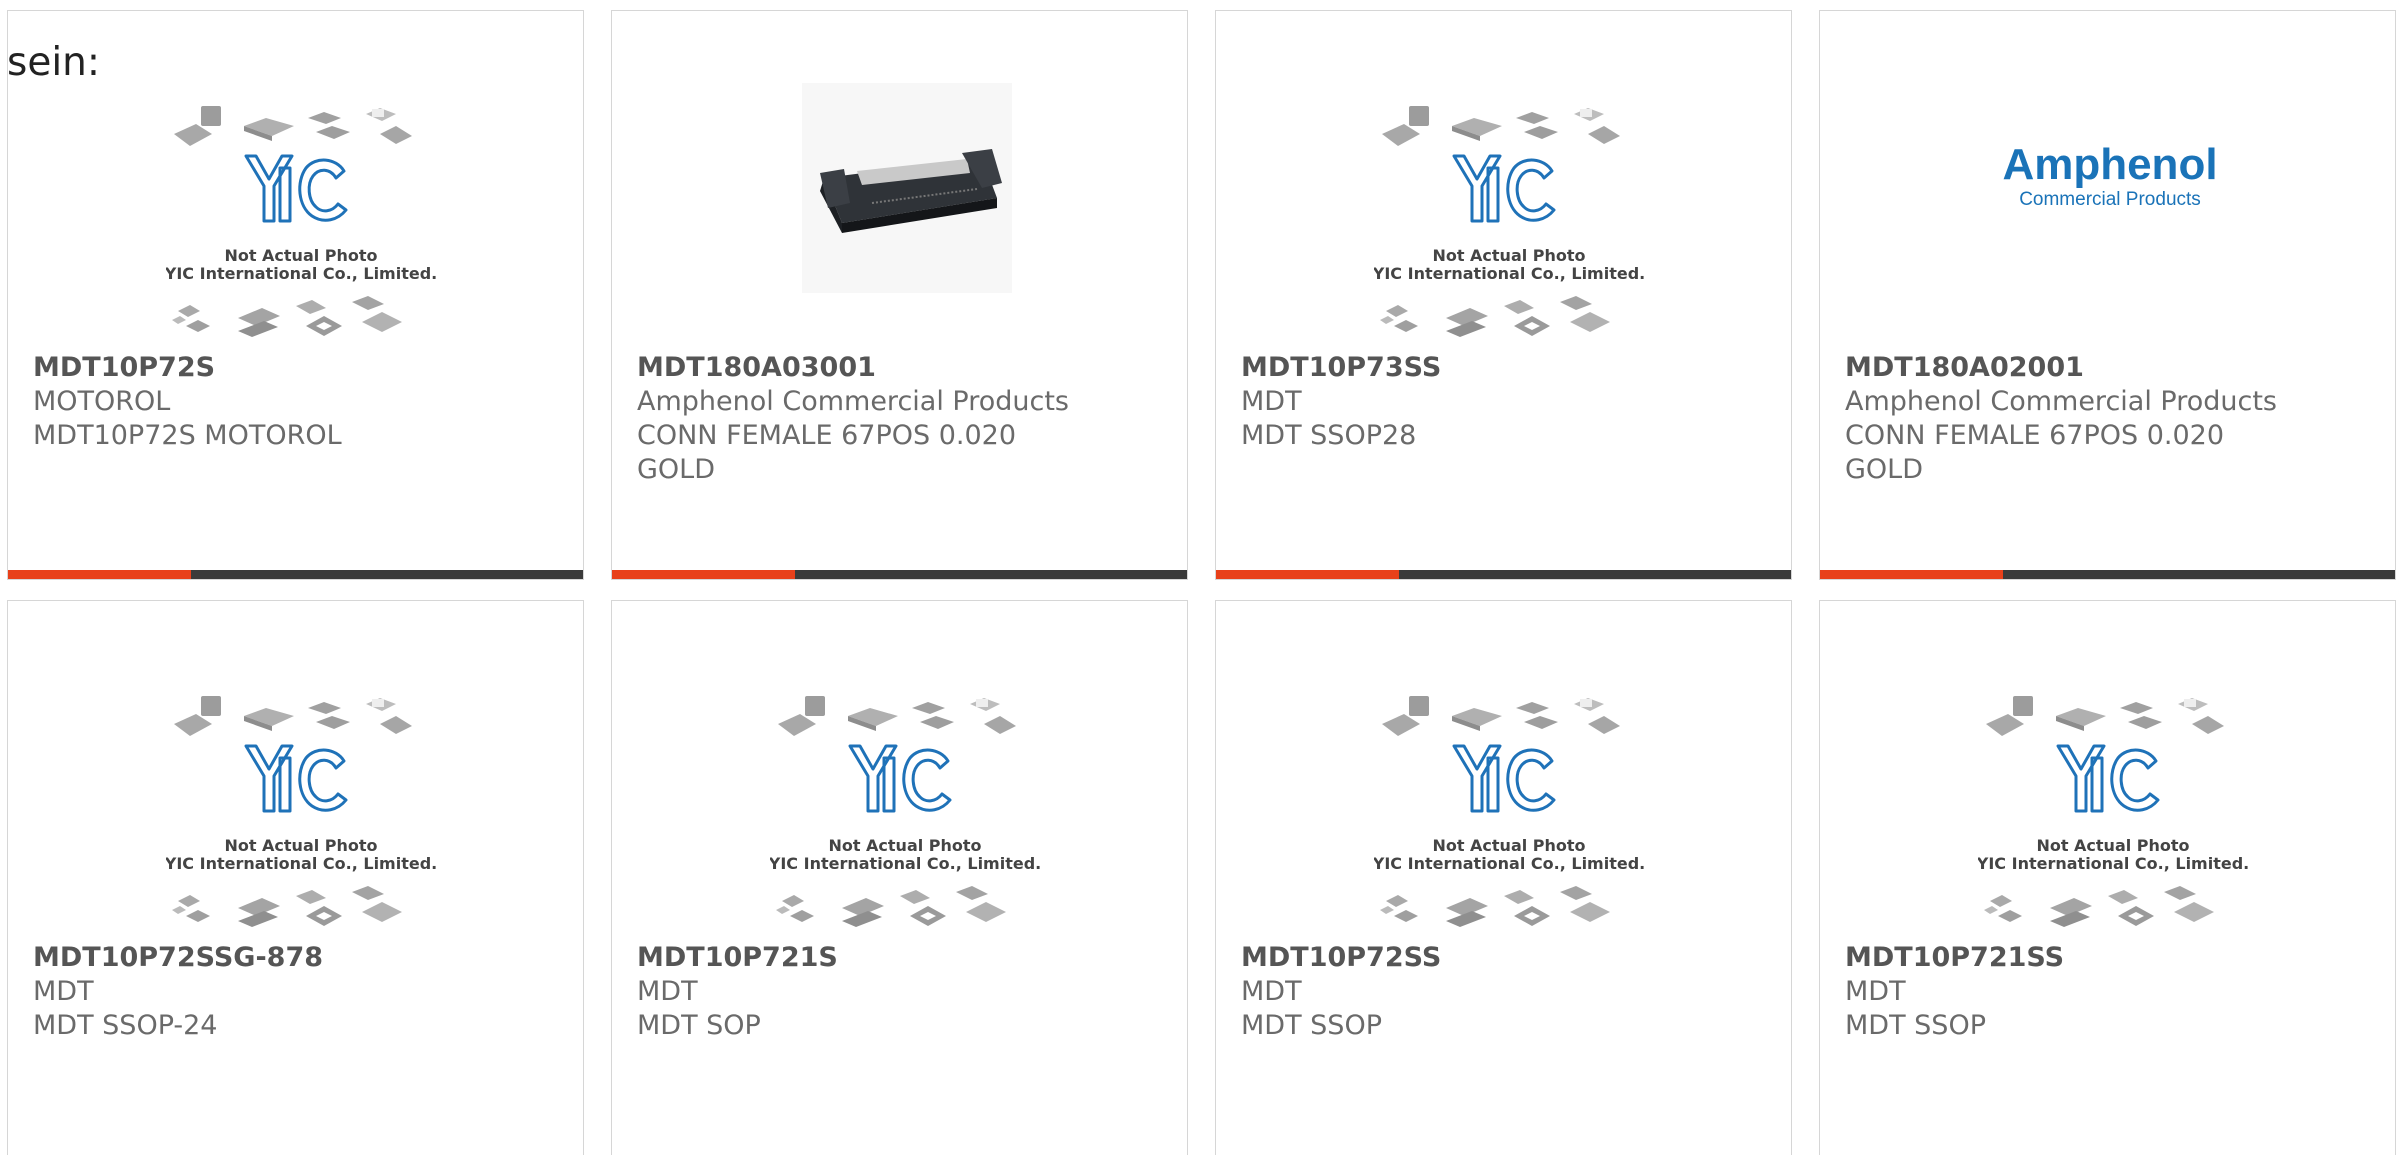  I want to click on part-number: MDT10P73SS, so click(1503, 368).